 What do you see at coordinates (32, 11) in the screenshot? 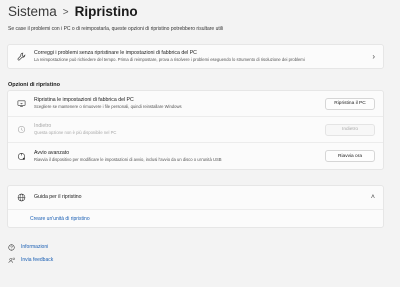
I see `breadcrumb-parent: Sistema` at bounding box center [32, 11].